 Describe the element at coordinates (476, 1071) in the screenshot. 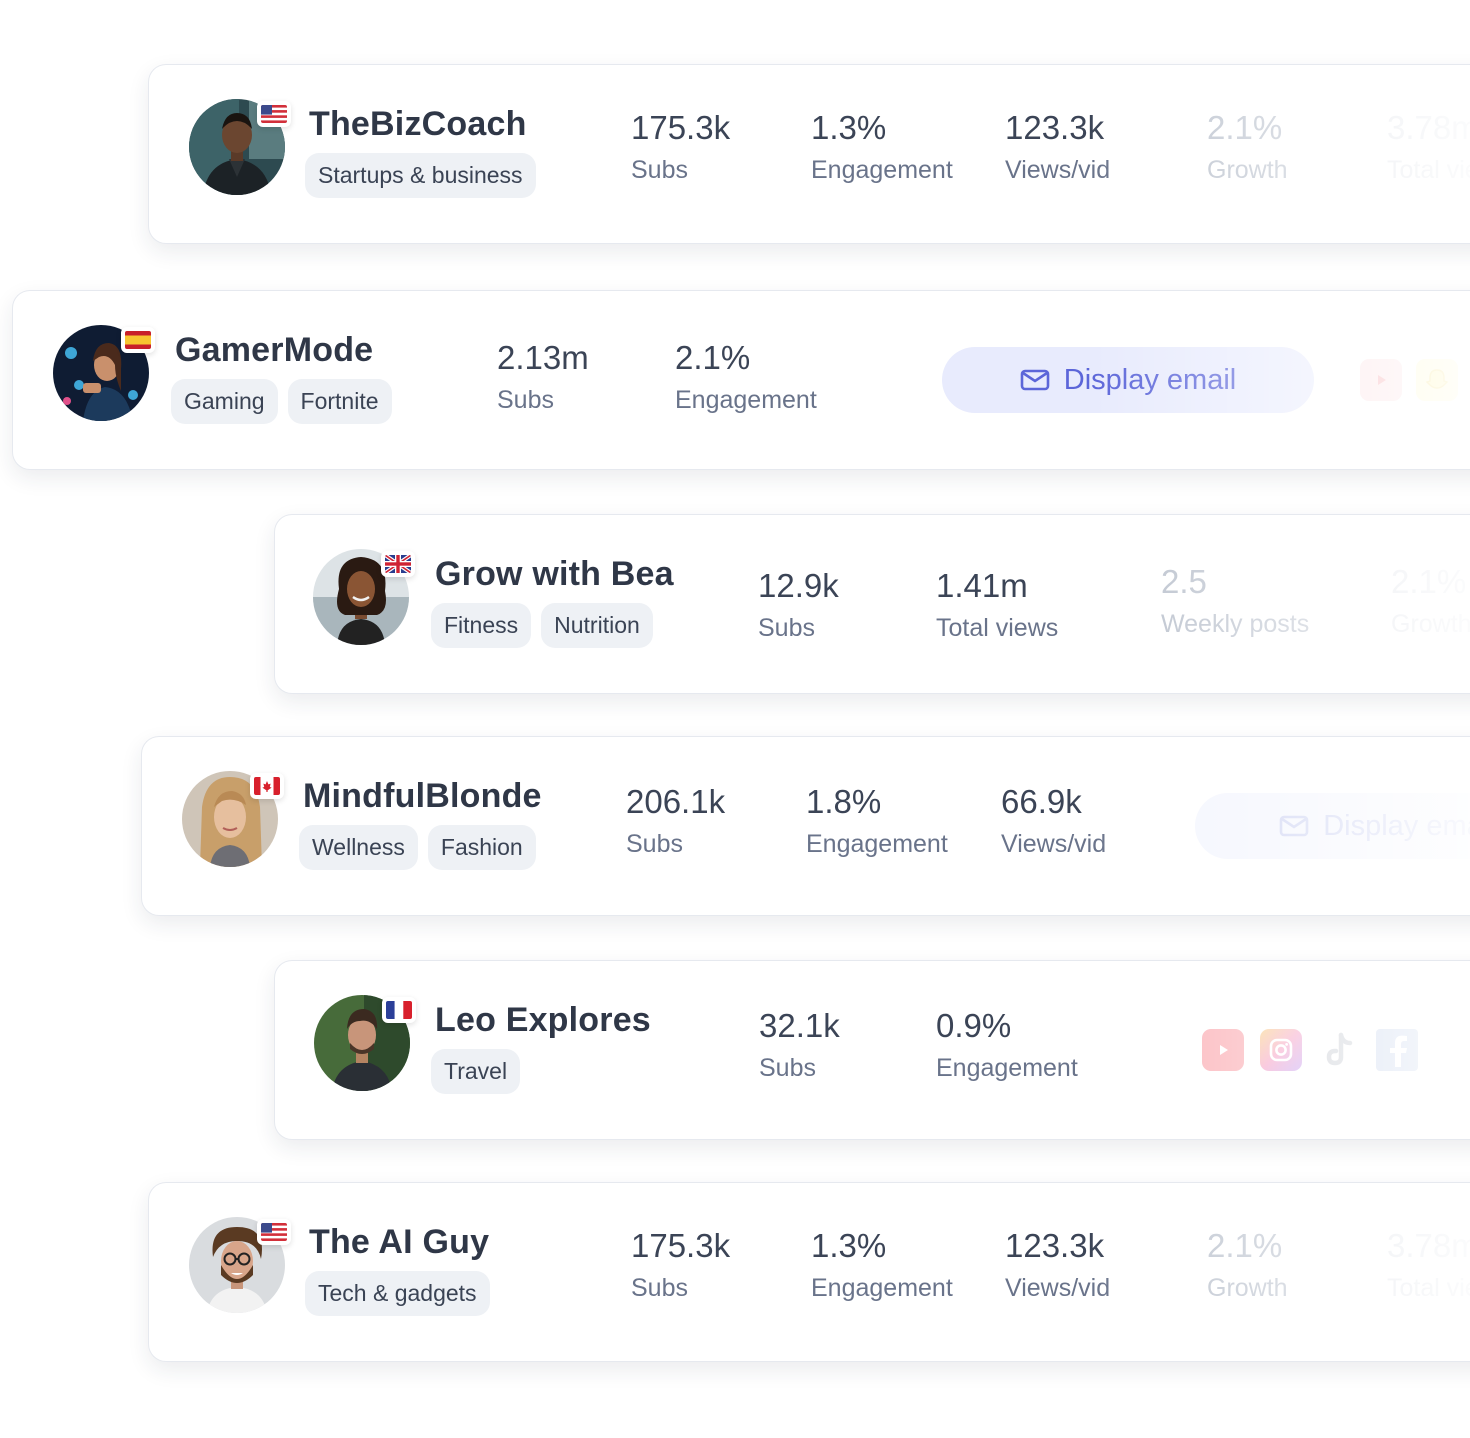

I see `tag: Travel` at that location.